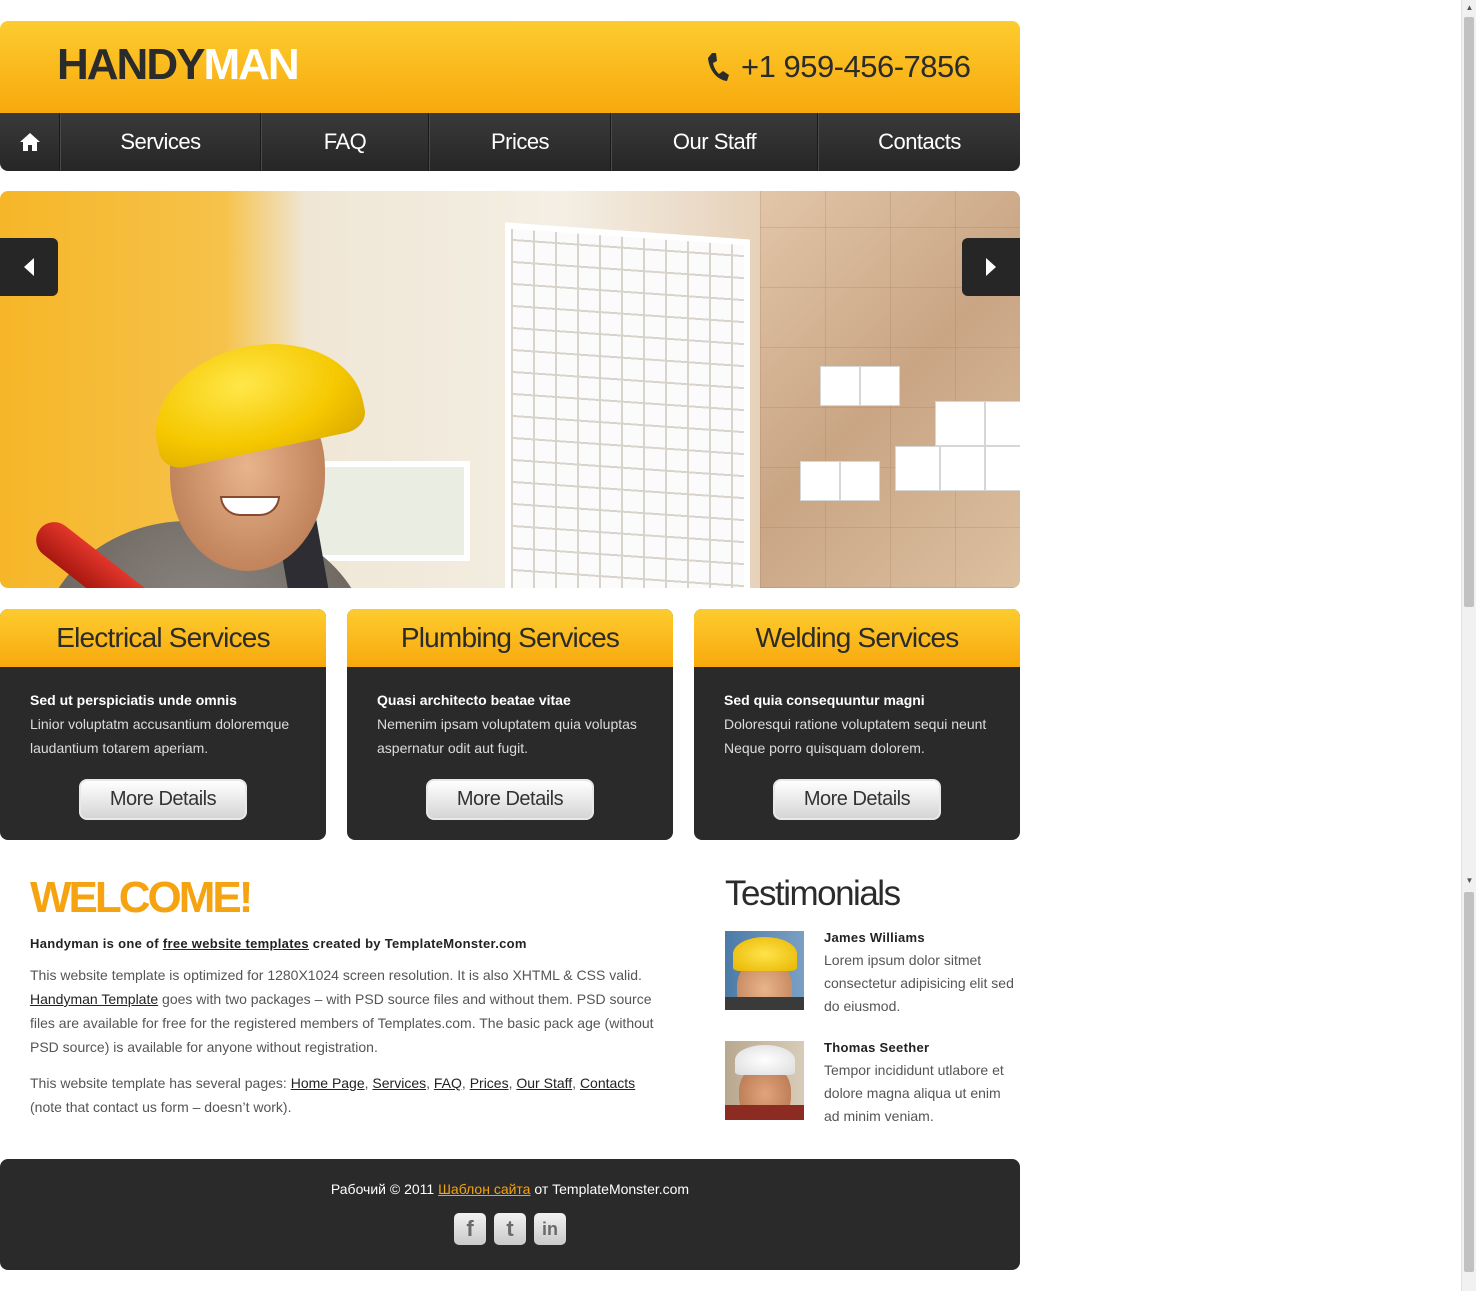 This screenshot has width=1476, height=1291. I want to click on bathroom-window, so click(385, 511).